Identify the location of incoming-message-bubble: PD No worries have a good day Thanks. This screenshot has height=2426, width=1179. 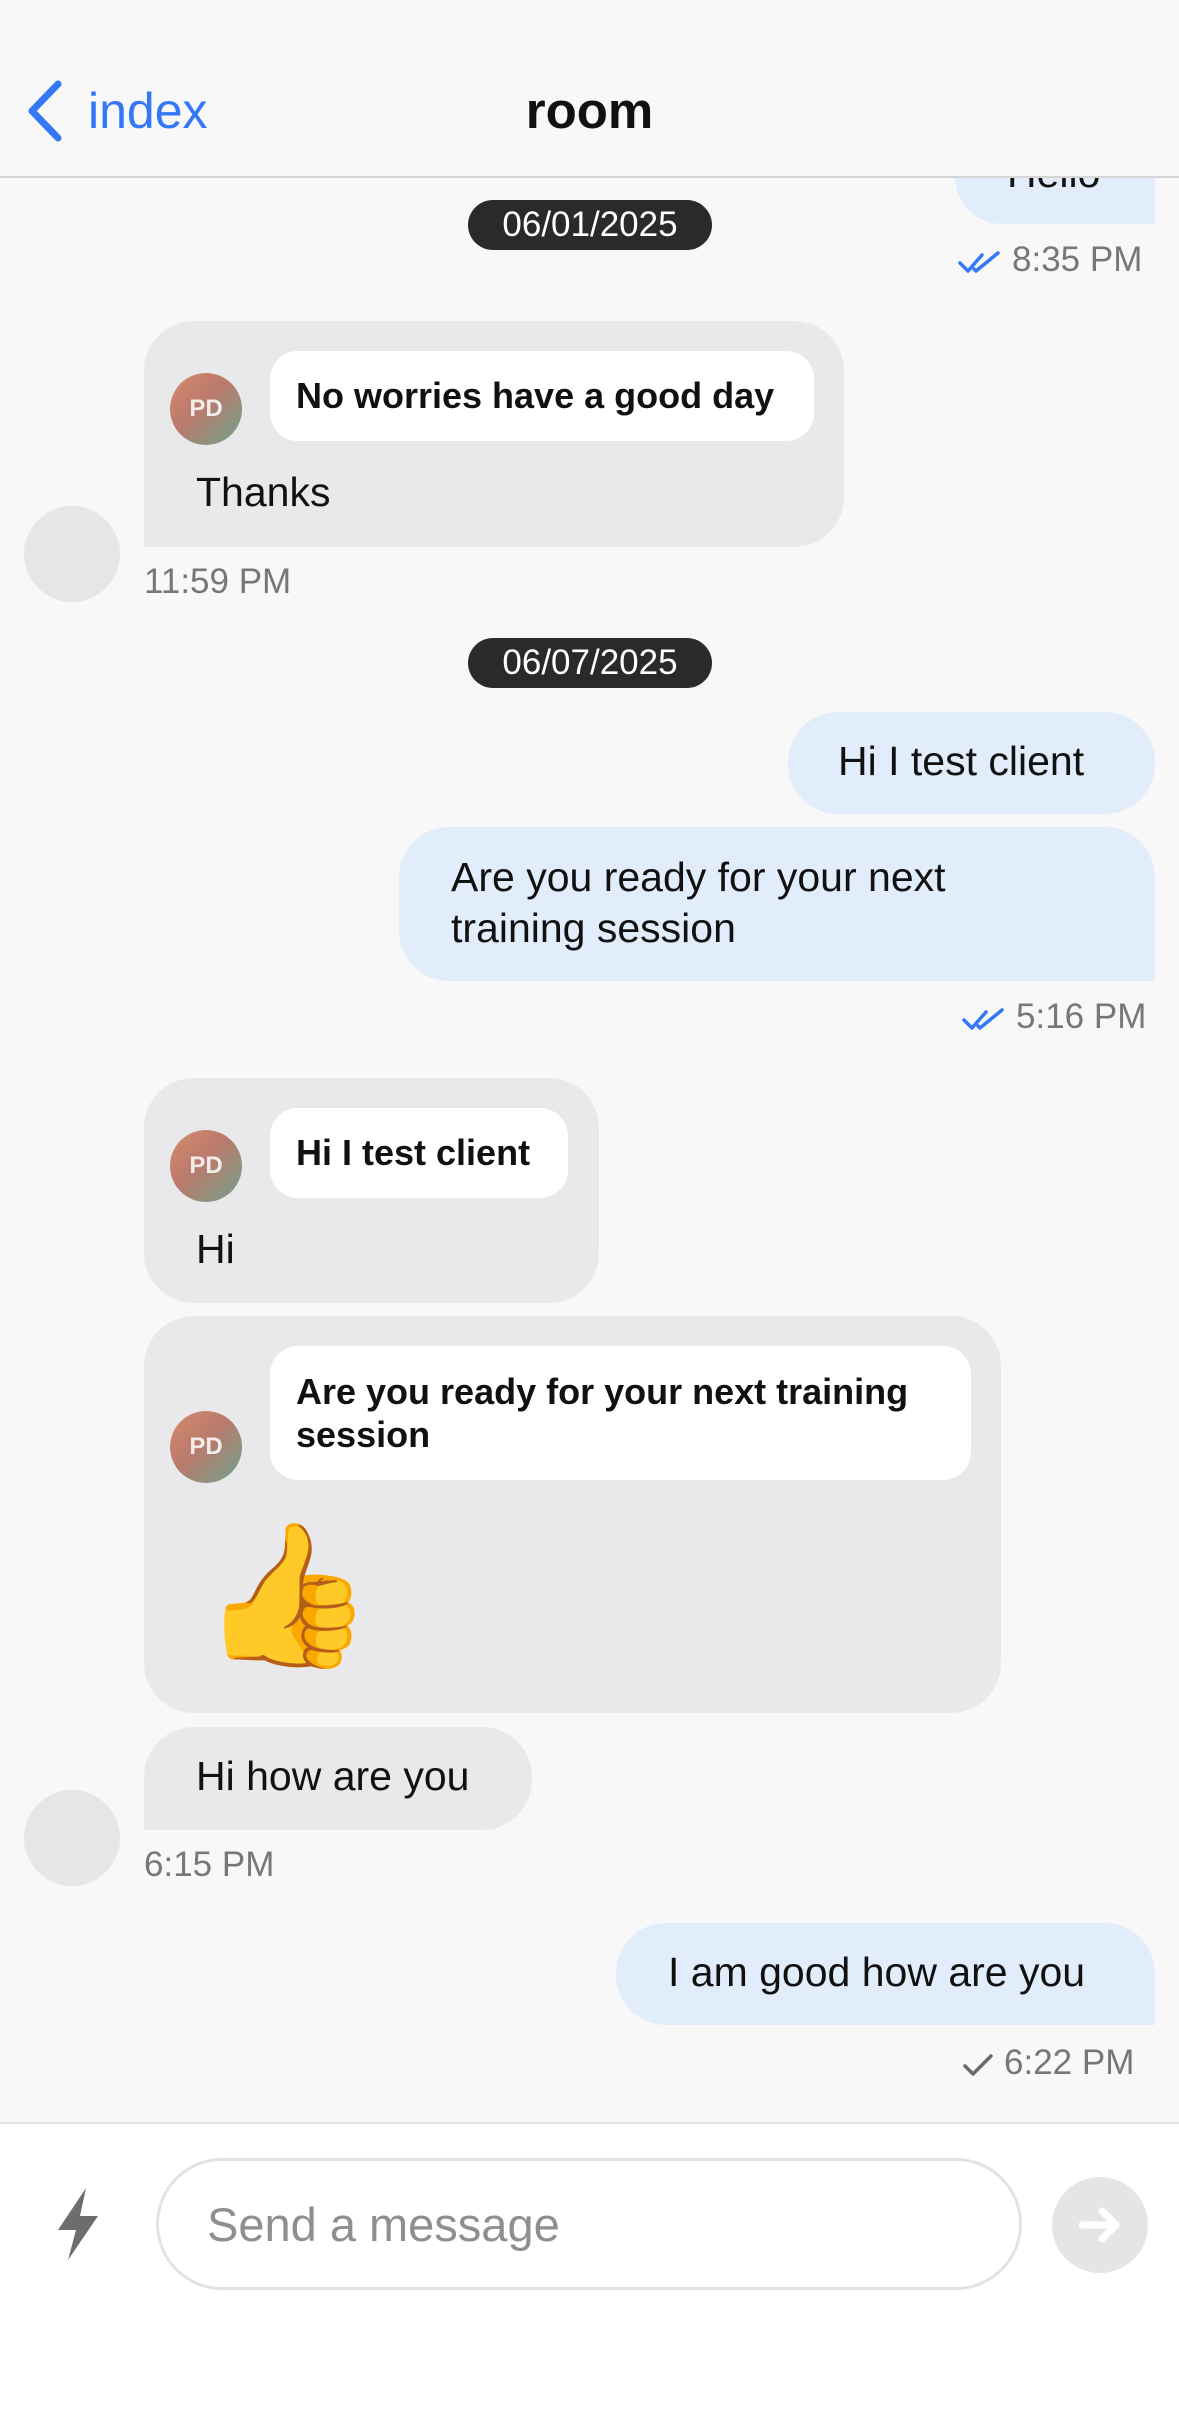
(494, 434).